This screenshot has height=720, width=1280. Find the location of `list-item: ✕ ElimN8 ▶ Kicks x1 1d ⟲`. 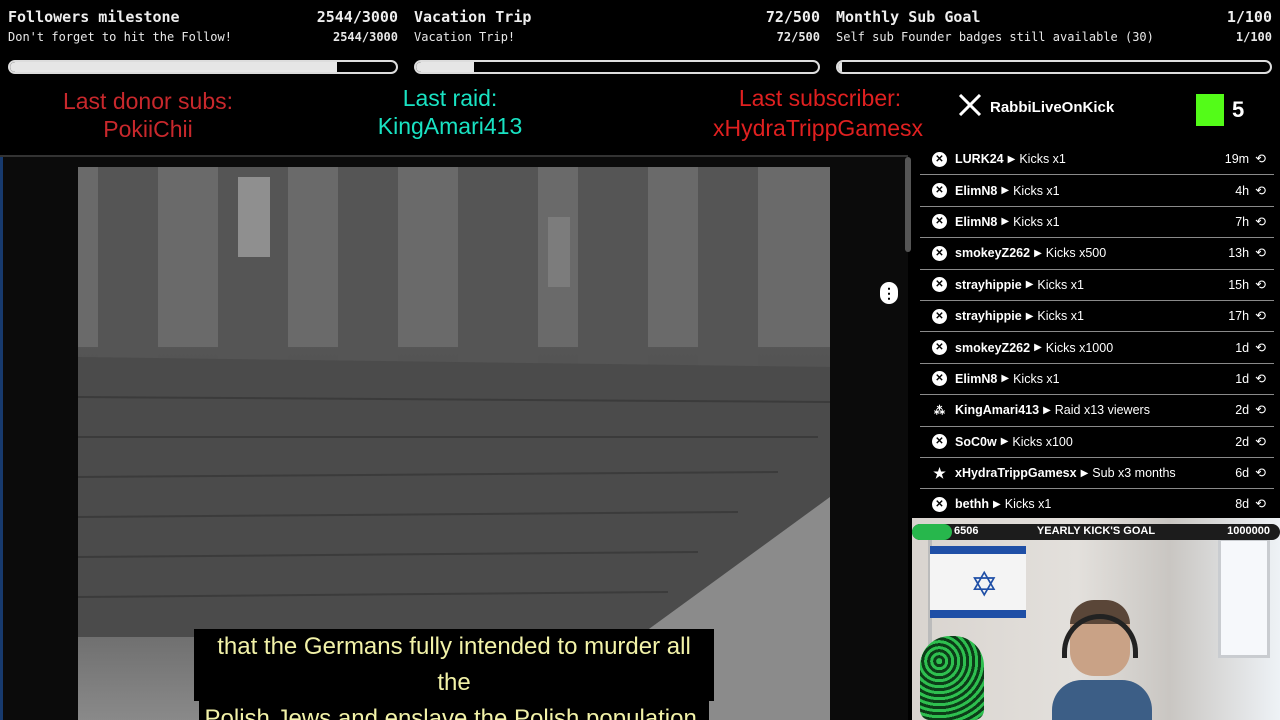

list-item: ✕ ElimN8 ▶ Kicks x1 1d ⟲ is located at coordinates (1097, 380).